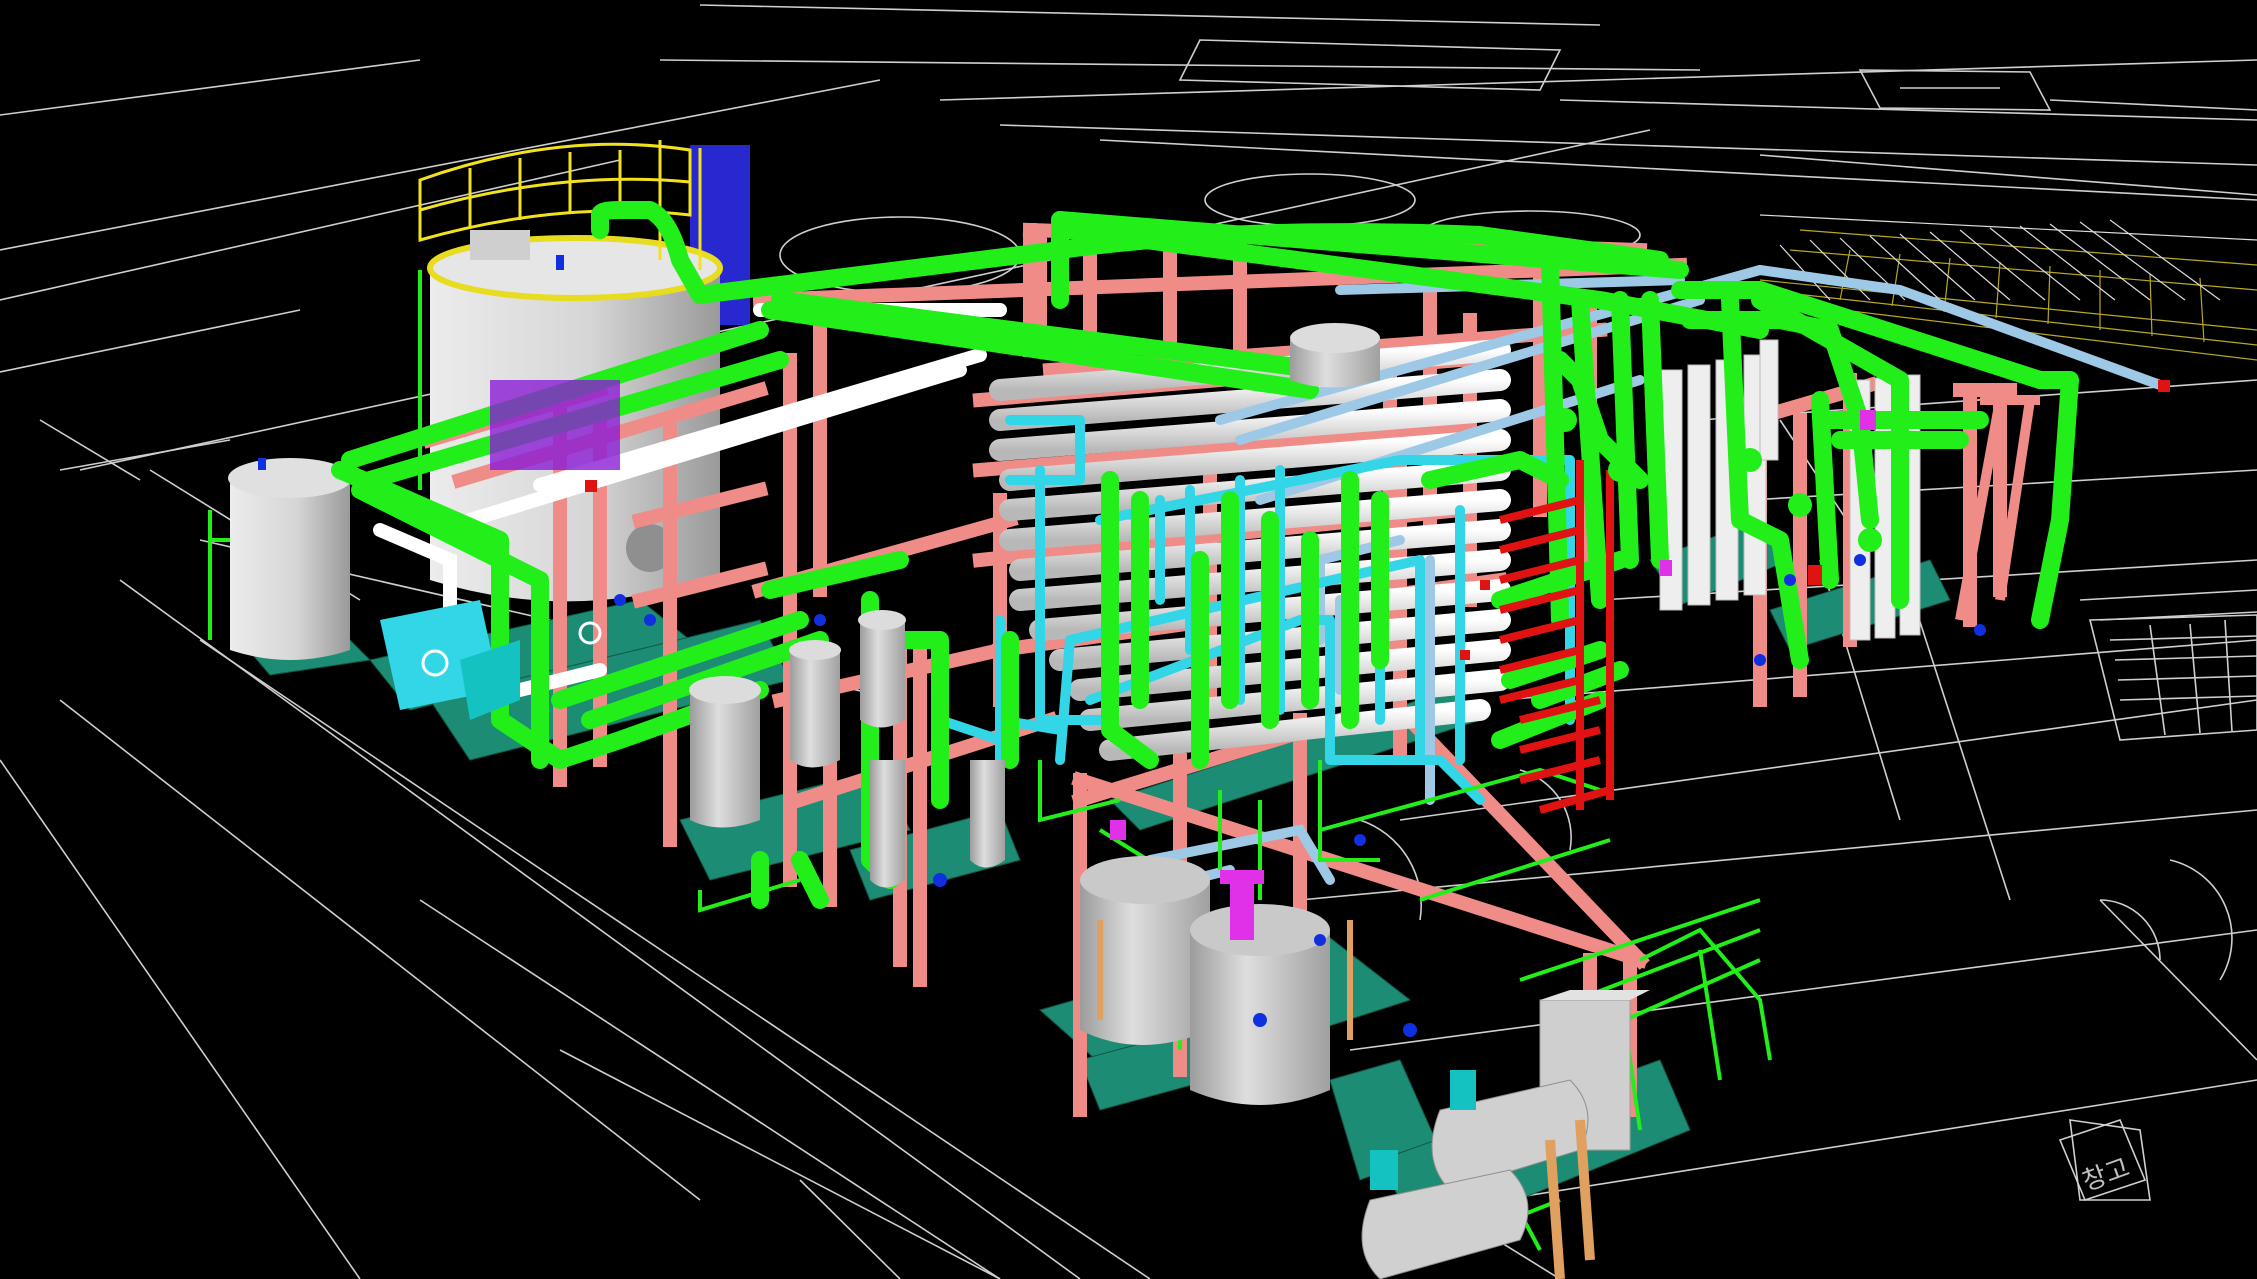 Image resolution: width=2257 pixels, height=1279 pixels. What do you see at coordinates (290, 559) in the screenshot?
I see `left-storage-tank` at bounding box center [290, 559].